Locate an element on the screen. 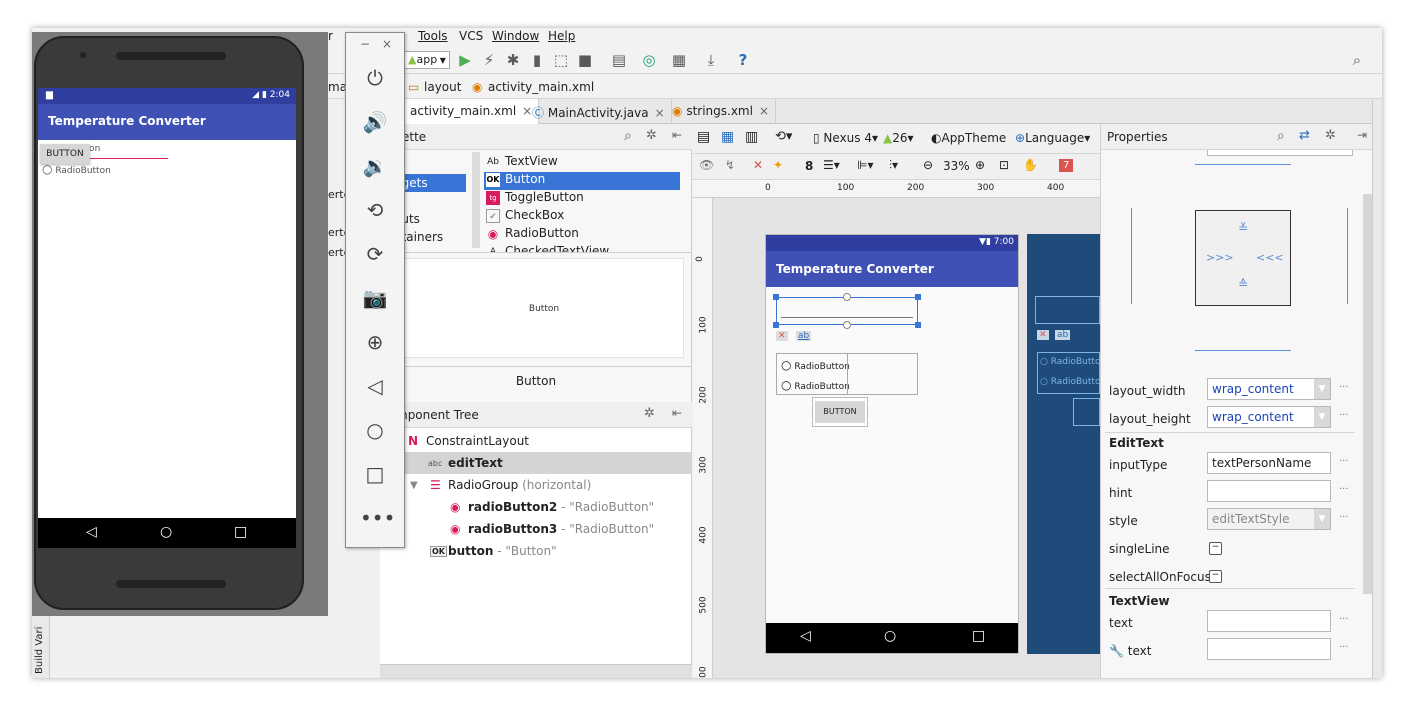  preview-radio-2: ○ RadioButton is located at coordinates (815, 385).